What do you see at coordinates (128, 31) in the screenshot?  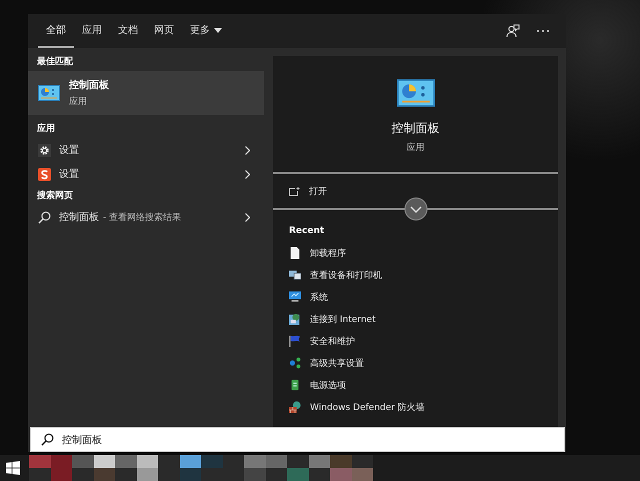 I see `filter-tab: 文档` at bounding box center [128, 31].